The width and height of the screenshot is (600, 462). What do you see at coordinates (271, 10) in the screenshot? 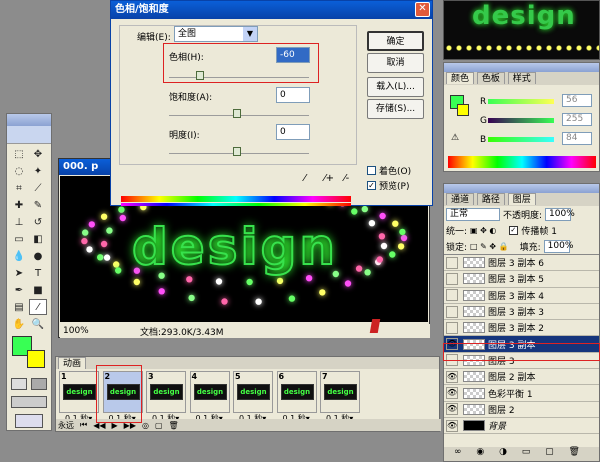
I see `dialog-title-bar: 色相/饱和度 ✕` at bounding box center [271, 10].